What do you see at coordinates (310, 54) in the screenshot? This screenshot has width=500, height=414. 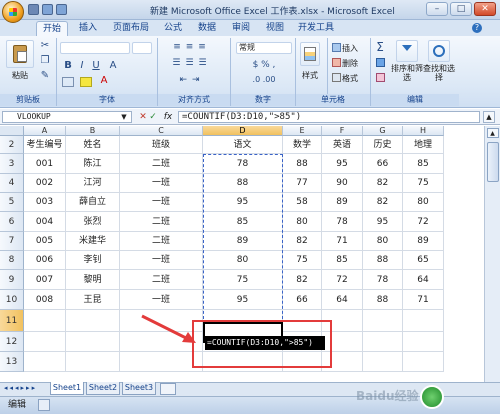 I see `styles-icon` at bounding box center [310, 54].